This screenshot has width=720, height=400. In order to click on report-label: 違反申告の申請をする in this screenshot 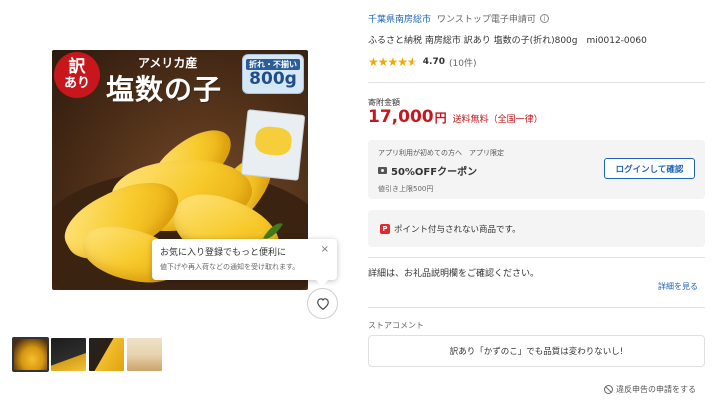, I will do `click(656, 389)`.